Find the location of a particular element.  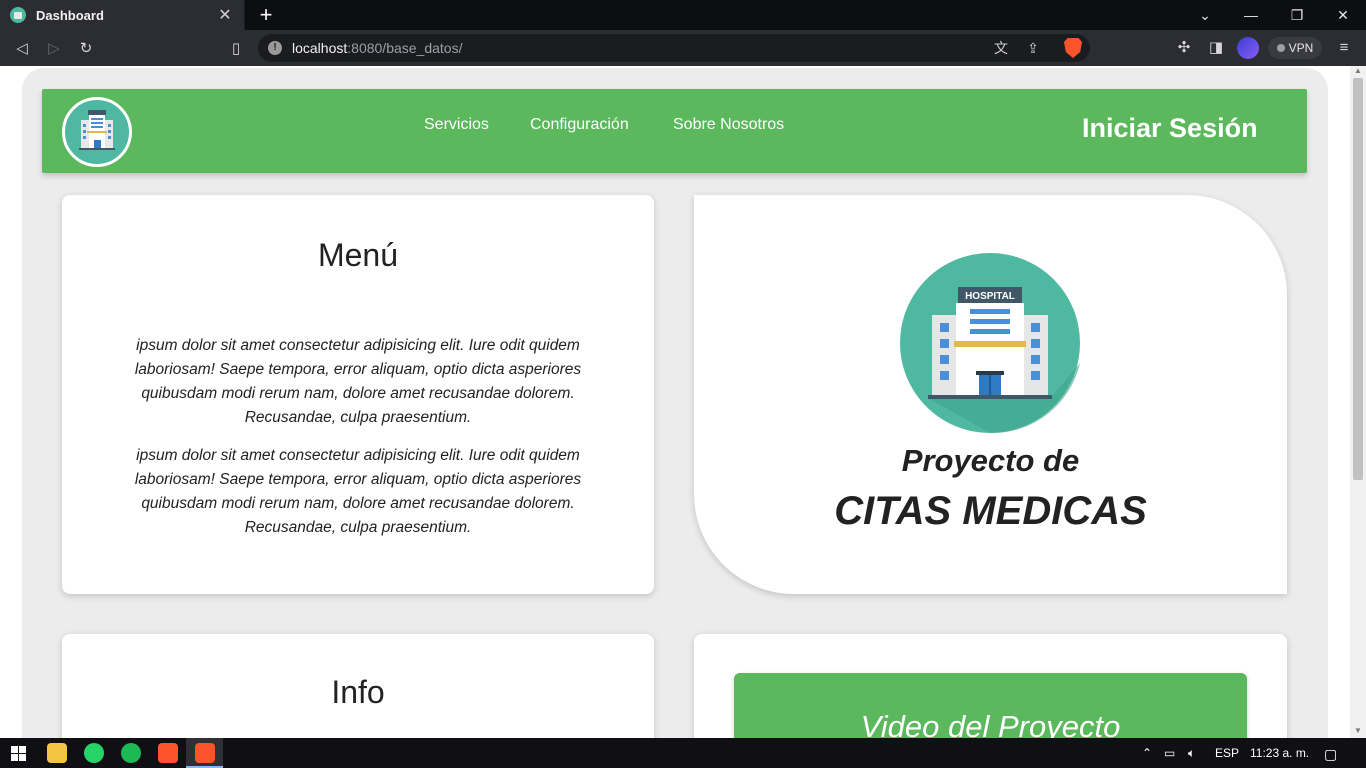

nav-servicios: Servicios is located at coordinates (456, 125).